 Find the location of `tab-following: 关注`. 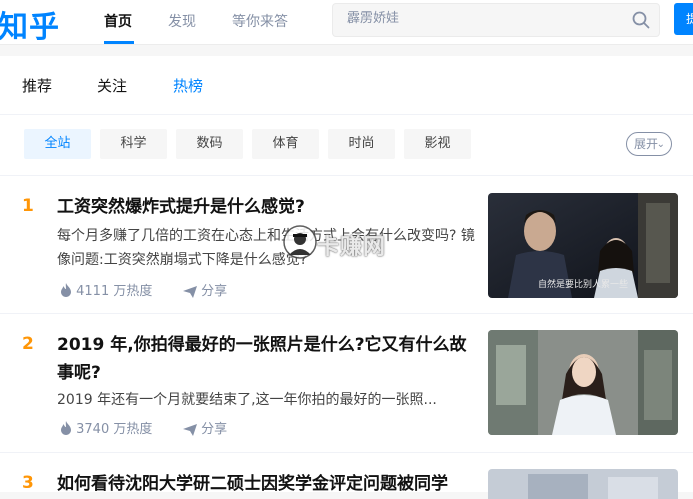

tab-following: 关注 is located at coordinates (112, 85).